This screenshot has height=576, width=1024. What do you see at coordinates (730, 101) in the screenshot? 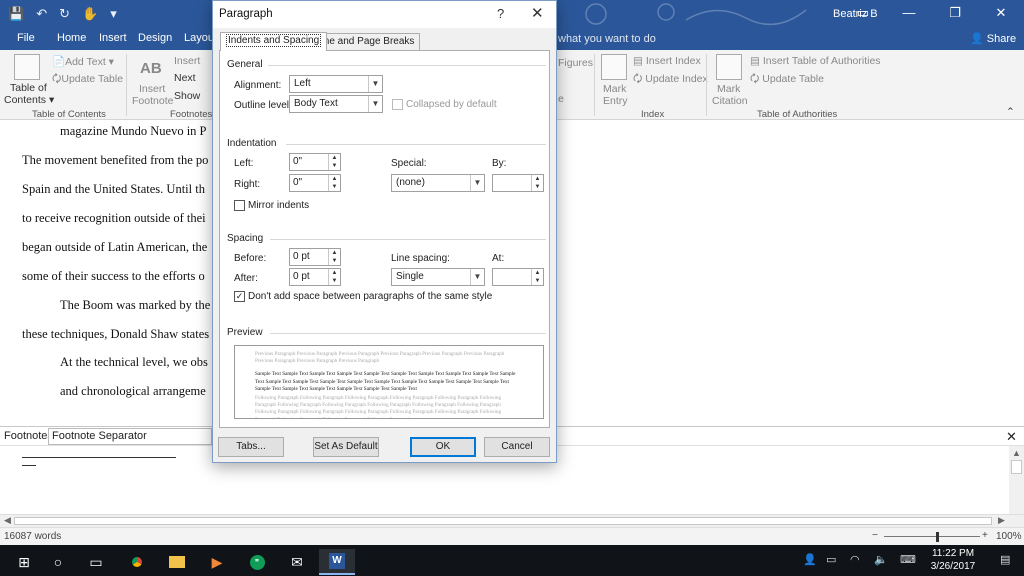
I see `mark-citation-label-2: Citation` at bounding box center [730, 101].